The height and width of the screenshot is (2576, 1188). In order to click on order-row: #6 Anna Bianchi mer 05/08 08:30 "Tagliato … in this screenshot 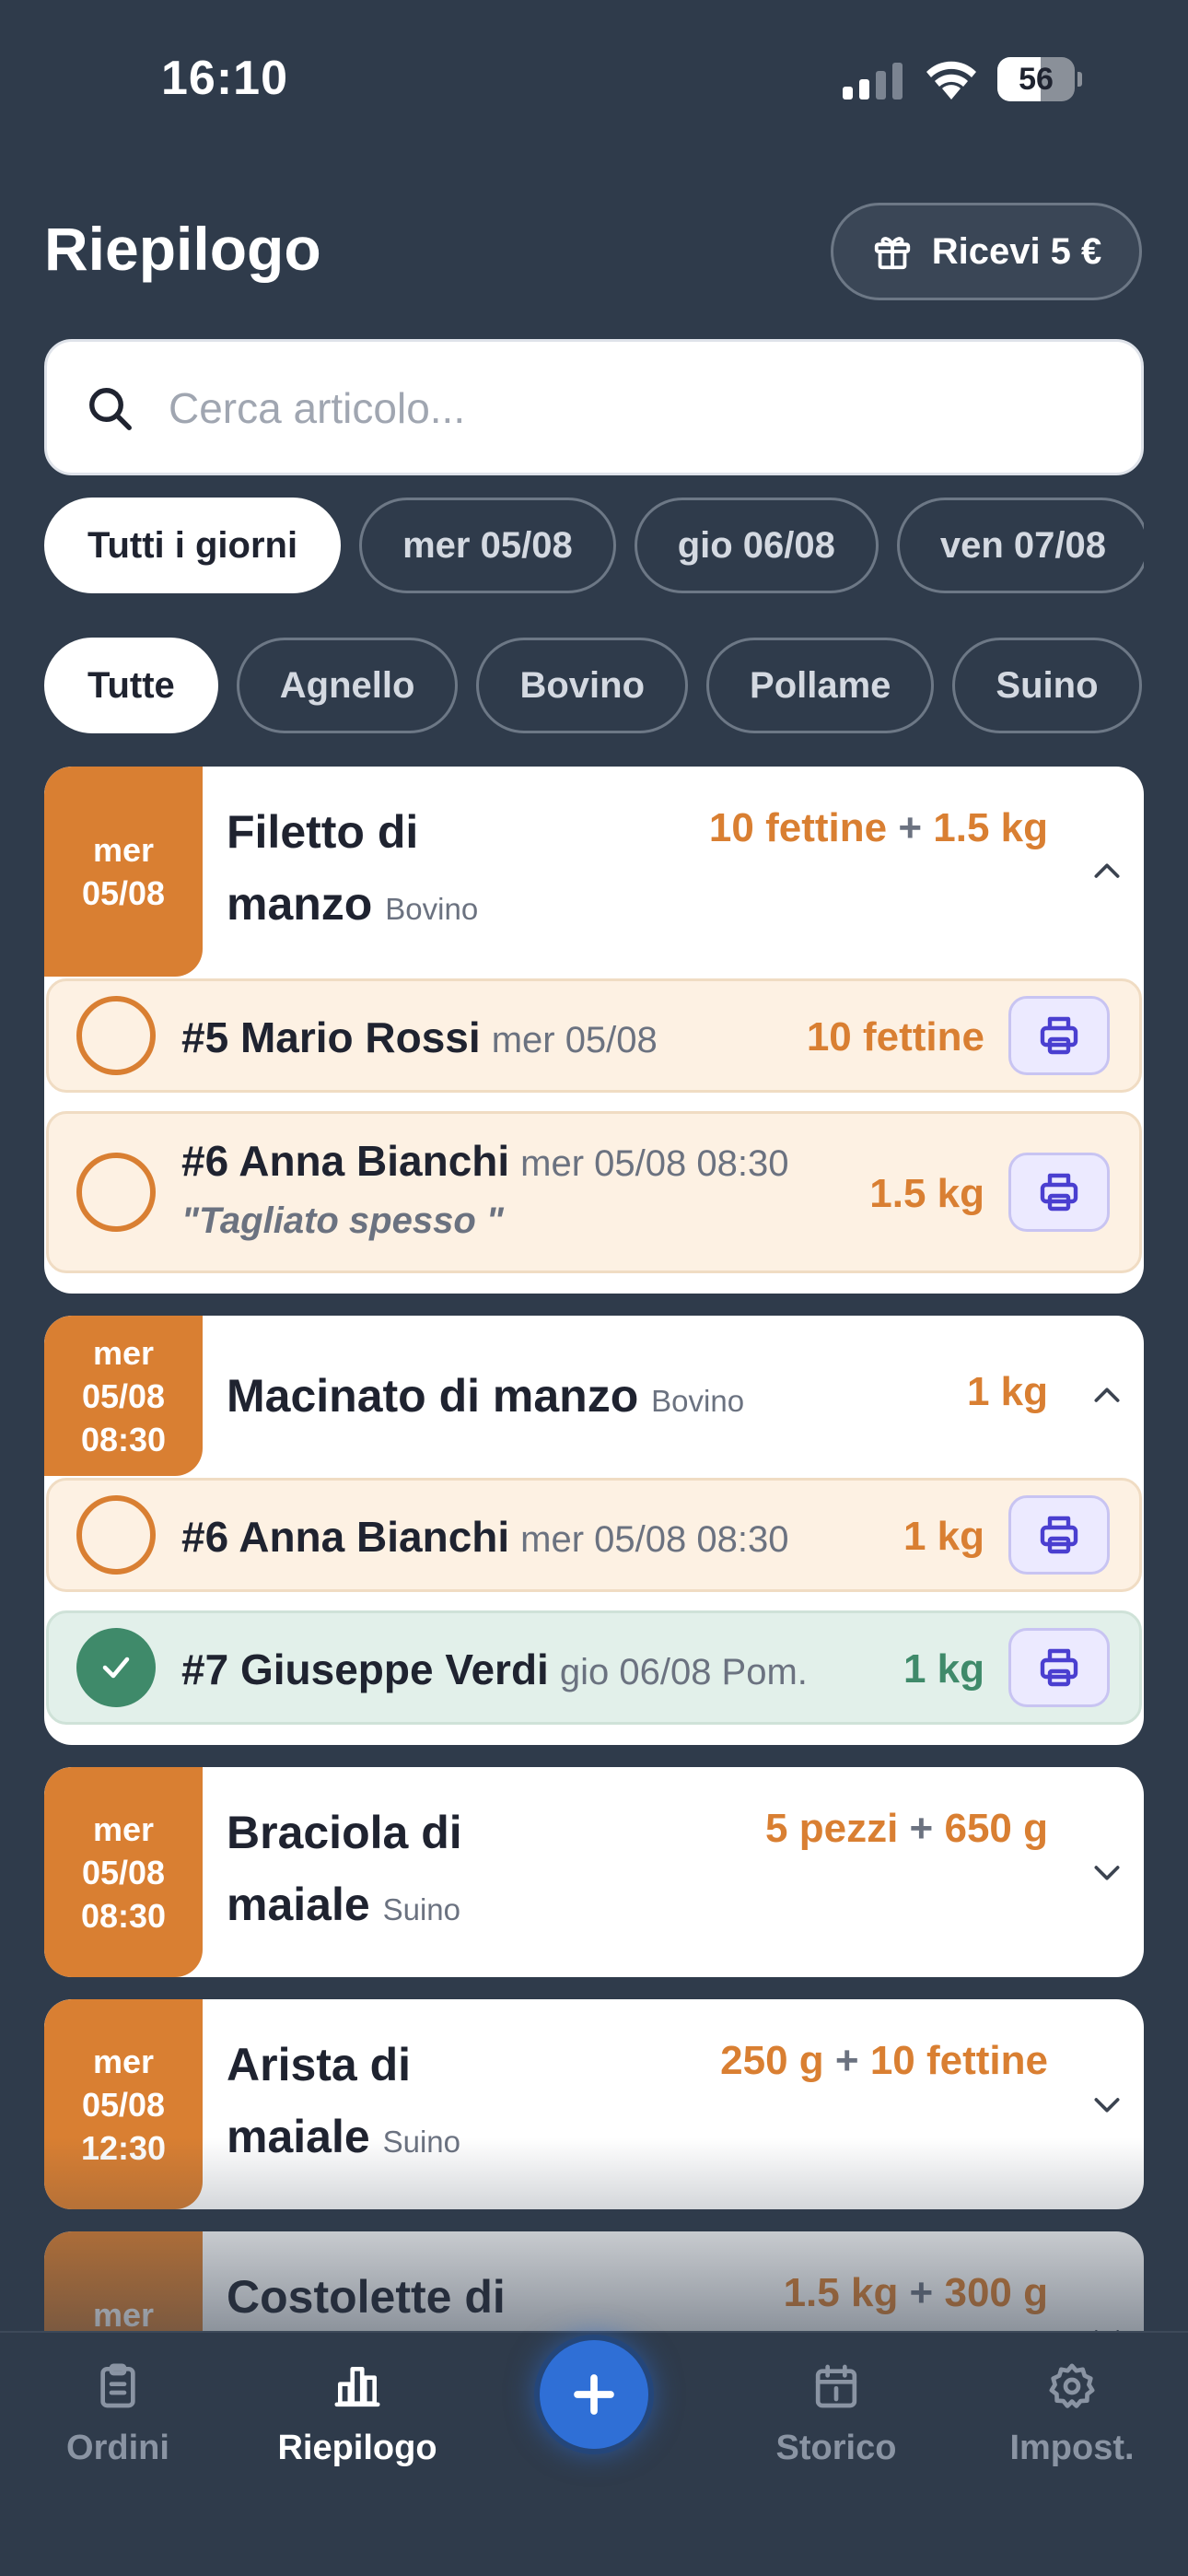, I will do `click(594, 1192)`.